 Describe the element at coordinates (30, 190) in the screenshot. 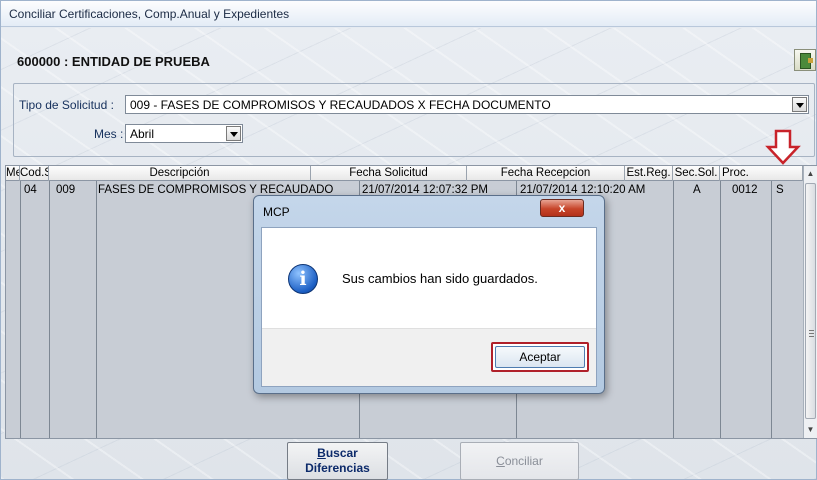

I see `cell-mes: 04` at that location.